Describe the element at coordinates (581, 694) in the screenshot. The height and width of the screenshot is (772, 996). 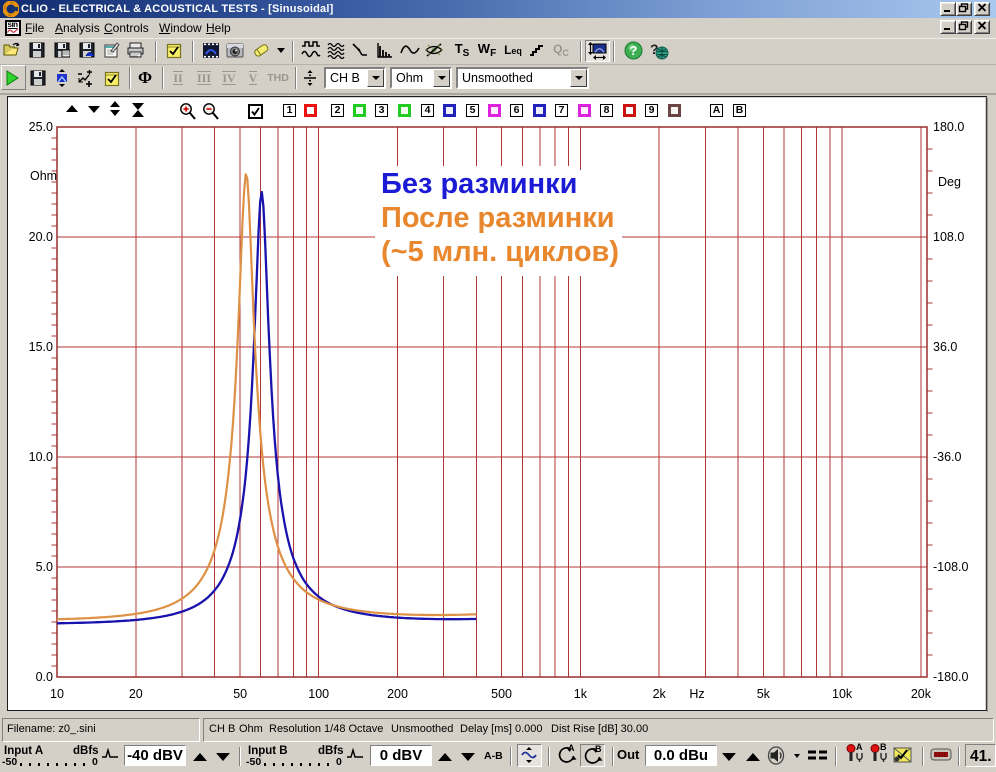
I see `svg-text: 1k` at that location.